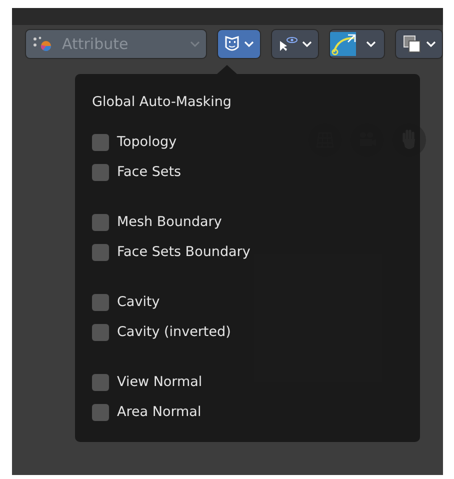 Image resolution: width=454 pixels, height=479 pixels. Describe the element at coordinates (157, 222) in the screenshot. I see `checkbox-option: Mesh Boundary` at that location.